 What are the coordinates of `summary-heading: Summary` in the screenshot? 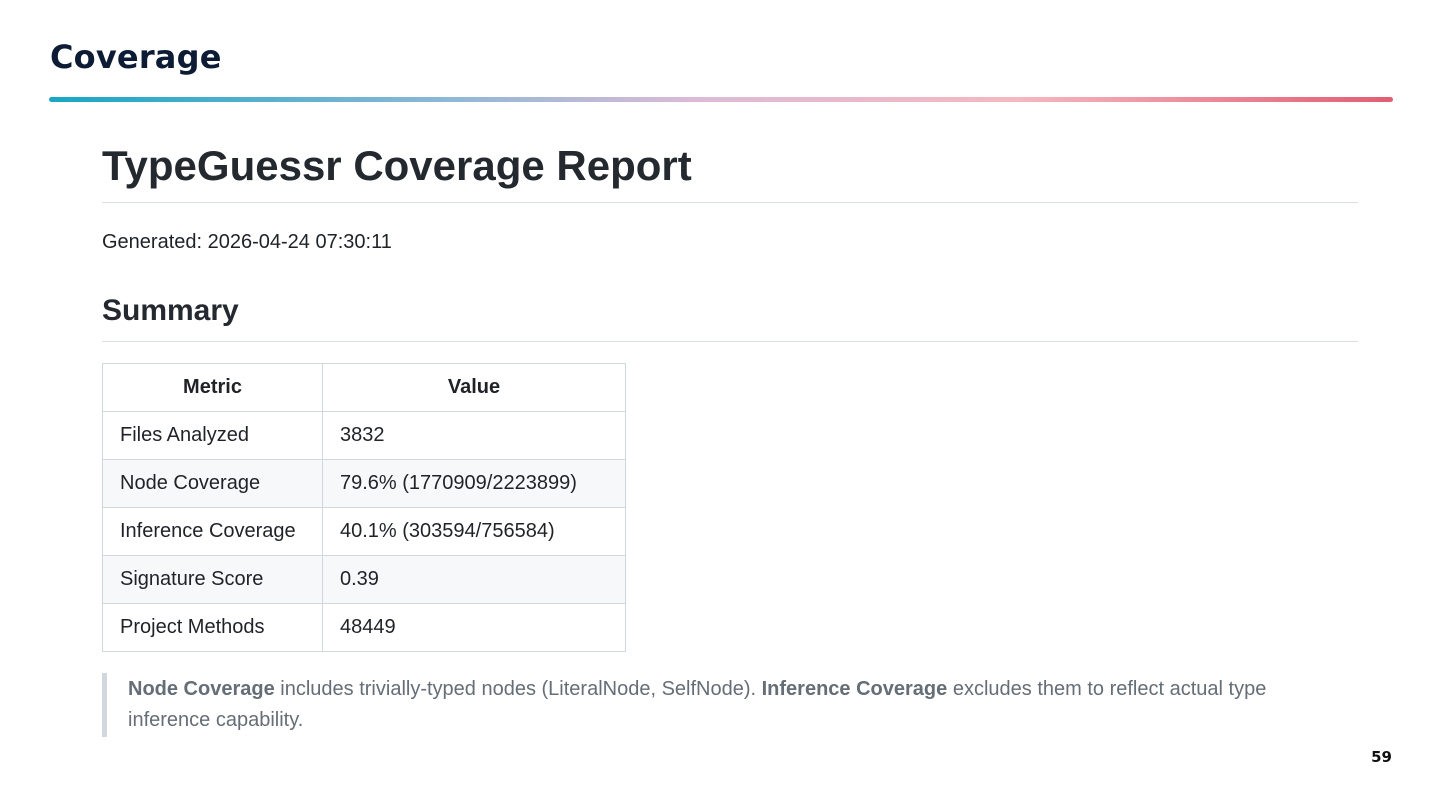 It's located at (730, 317).